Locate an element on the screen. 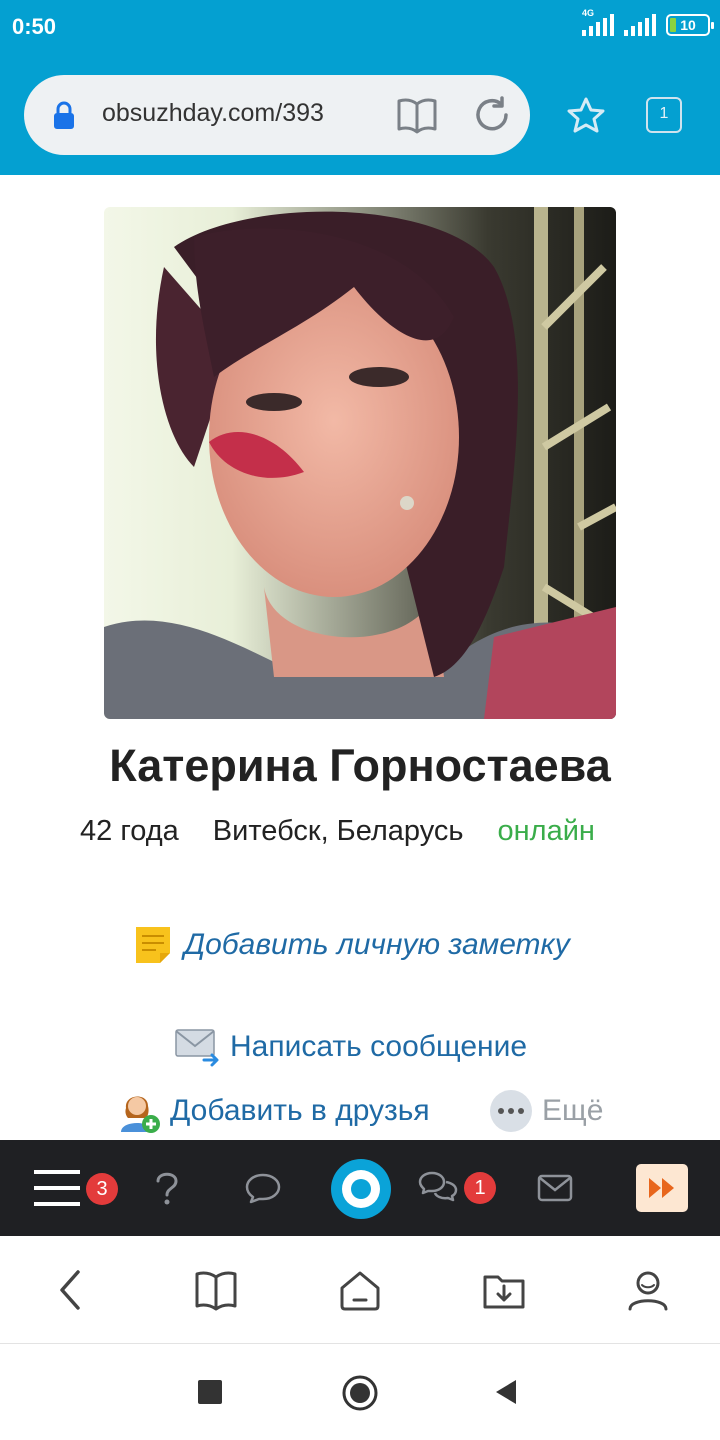  site-bottom-bar: 3 1 is located at coordinates (360, 1188).